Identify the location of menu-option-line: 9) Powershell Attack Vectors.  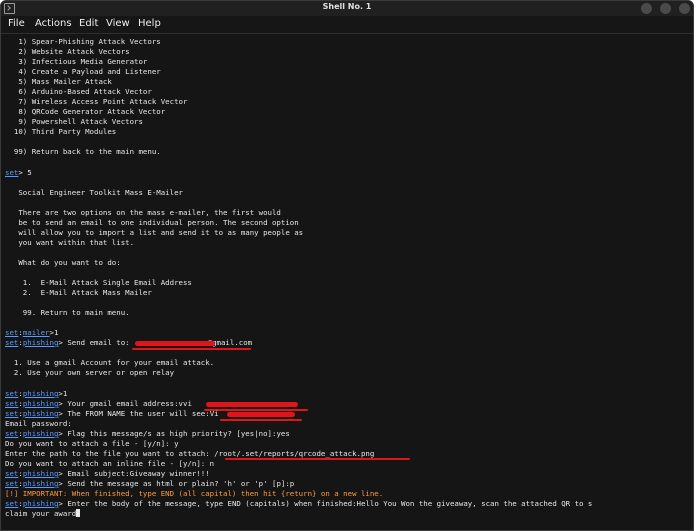
(74, 121).